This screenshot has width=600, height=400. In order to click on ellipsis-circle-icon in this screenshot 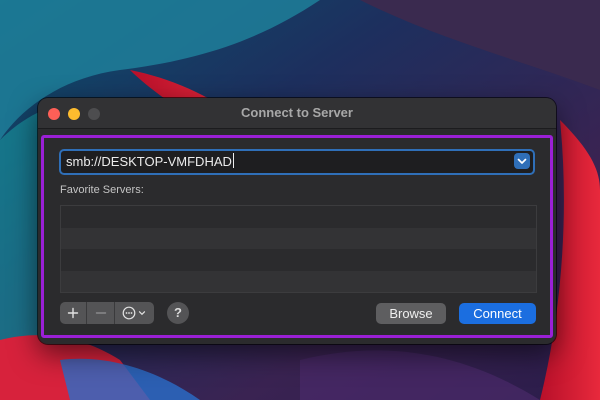, I will do `click(129, 313)`.